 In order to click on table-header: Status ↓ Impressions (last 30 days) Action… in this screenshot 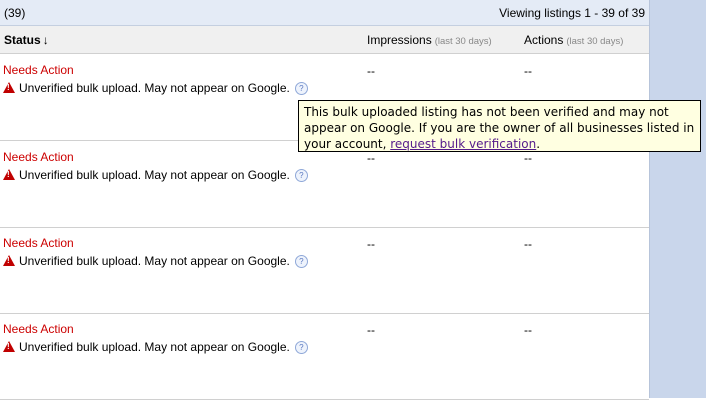, I will do `click(324, 40)`.